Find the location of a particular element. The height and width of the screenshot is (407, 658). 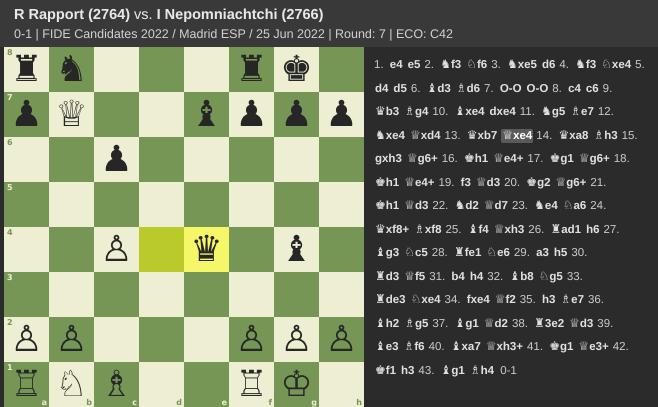

move: ♗h3 is located at coordinates (605, 135).